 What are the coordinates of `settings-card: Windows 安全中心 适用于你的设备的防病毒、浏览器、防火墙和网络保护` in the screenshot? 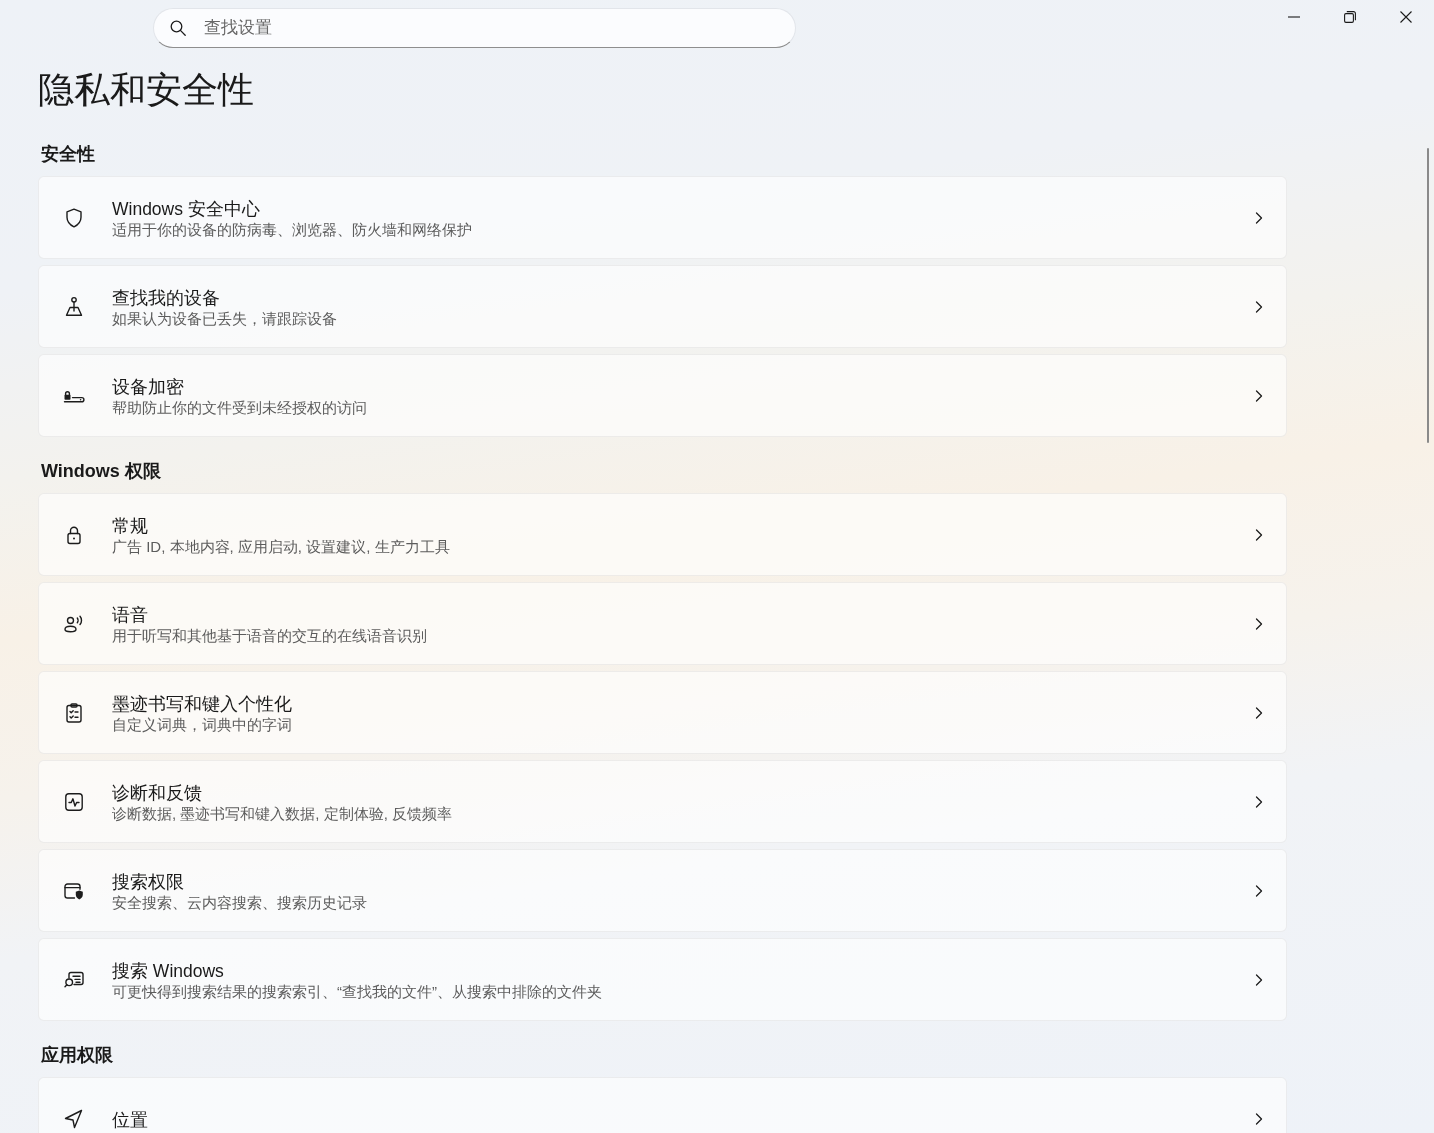 It's located at (662, 217).